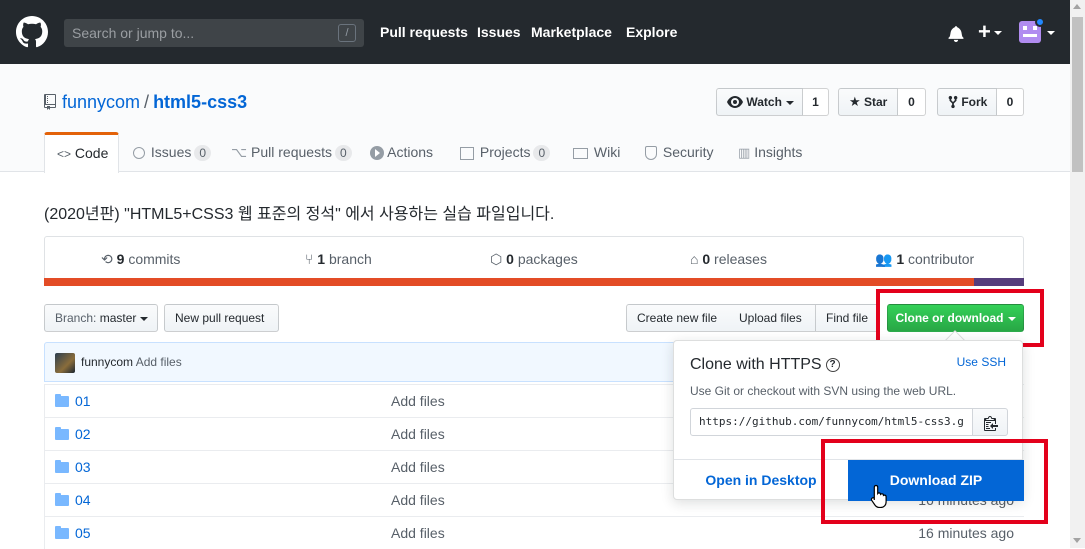  I want to click on nav-pull-requests: Pull requests, so click(424, 32).